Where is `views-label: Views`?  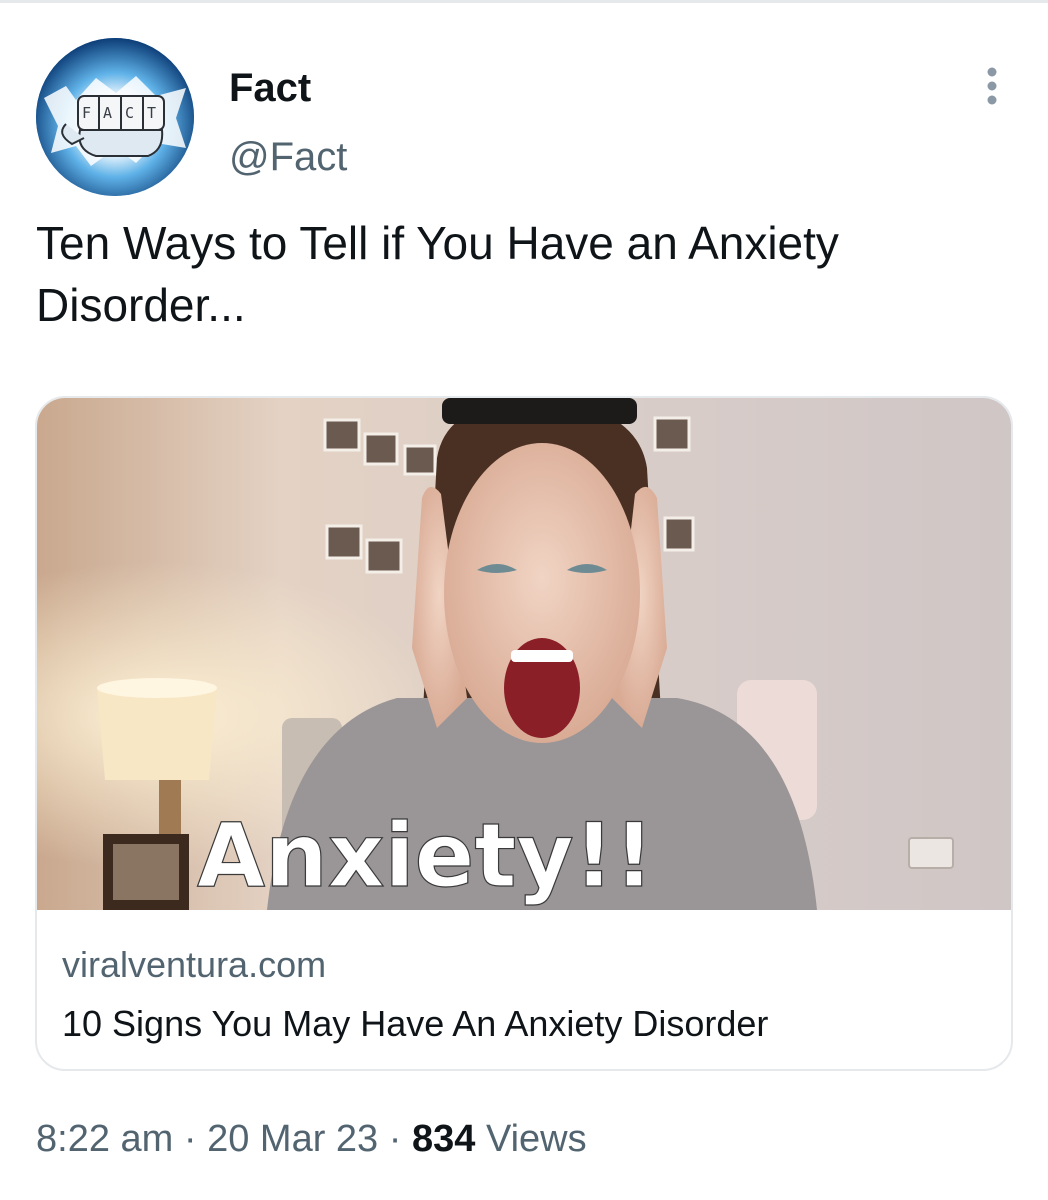 views-label: Views is located at coordinates (536, 1139).